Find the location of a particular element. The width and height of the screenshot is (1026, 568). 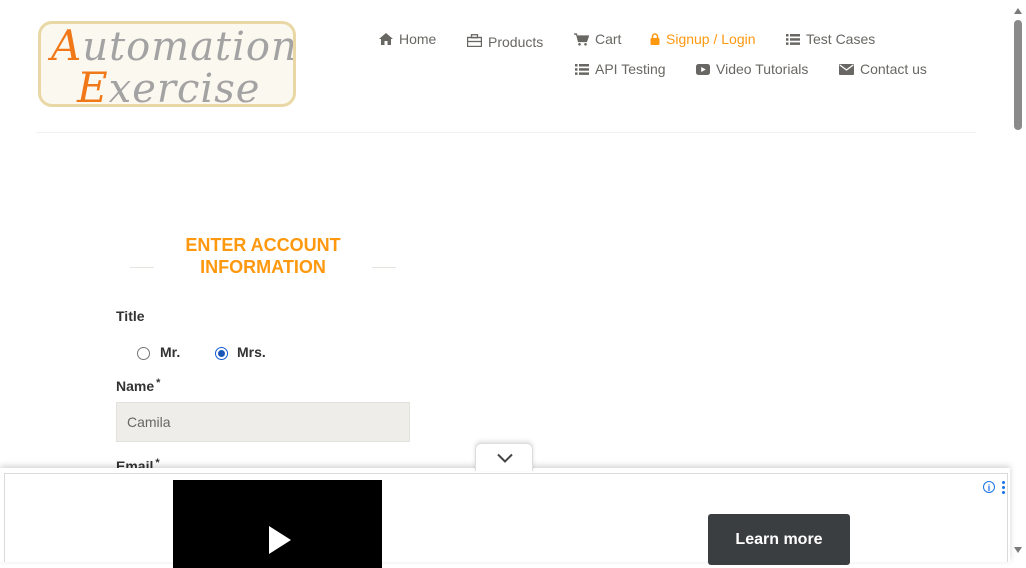

nav-test-cases: Test Cases is located at coordinates (830, 39).